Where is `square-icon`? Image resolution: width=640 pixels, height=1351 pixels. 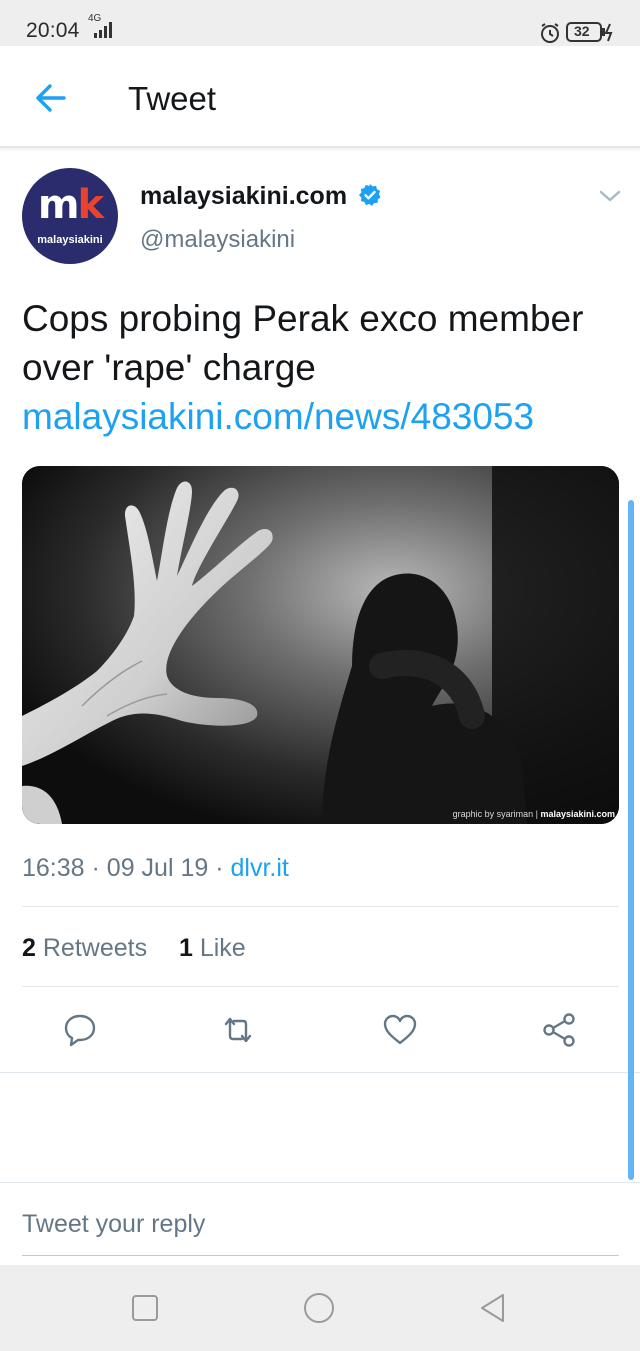 square-icon is located at coordinates (145, 1308).